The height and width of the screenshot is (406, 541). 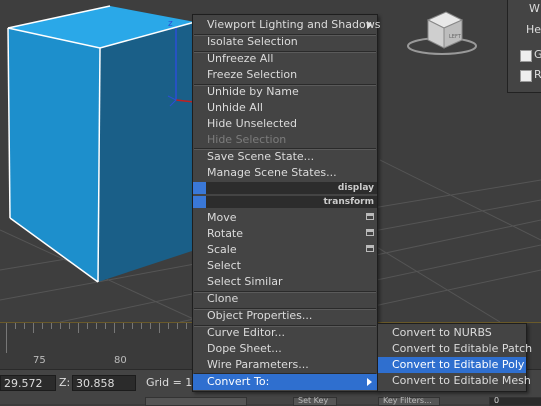 What do you see at coordinates (455, 37) in the screenshot?
I see `viewcube-face-label: LEFT` at bounding box center [455, 37].